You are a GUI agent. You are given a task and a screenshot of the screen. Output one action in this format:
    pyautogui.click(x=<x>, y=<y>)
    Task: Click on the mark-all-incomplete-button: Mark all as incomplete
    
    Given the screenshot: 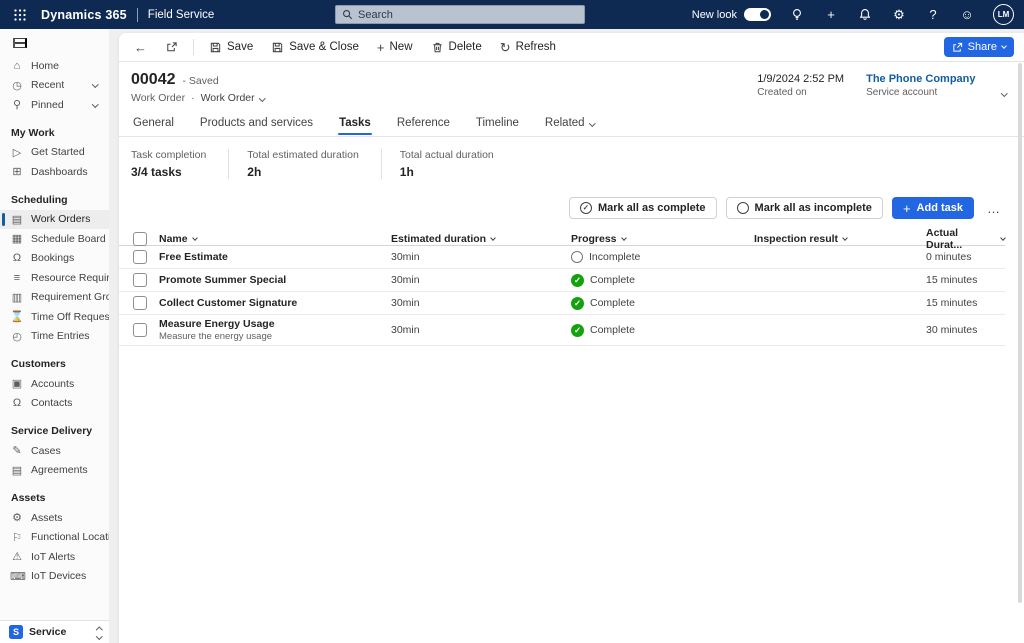 What is the action you would take?
    pyautogui.click(x=804, y=208)
    